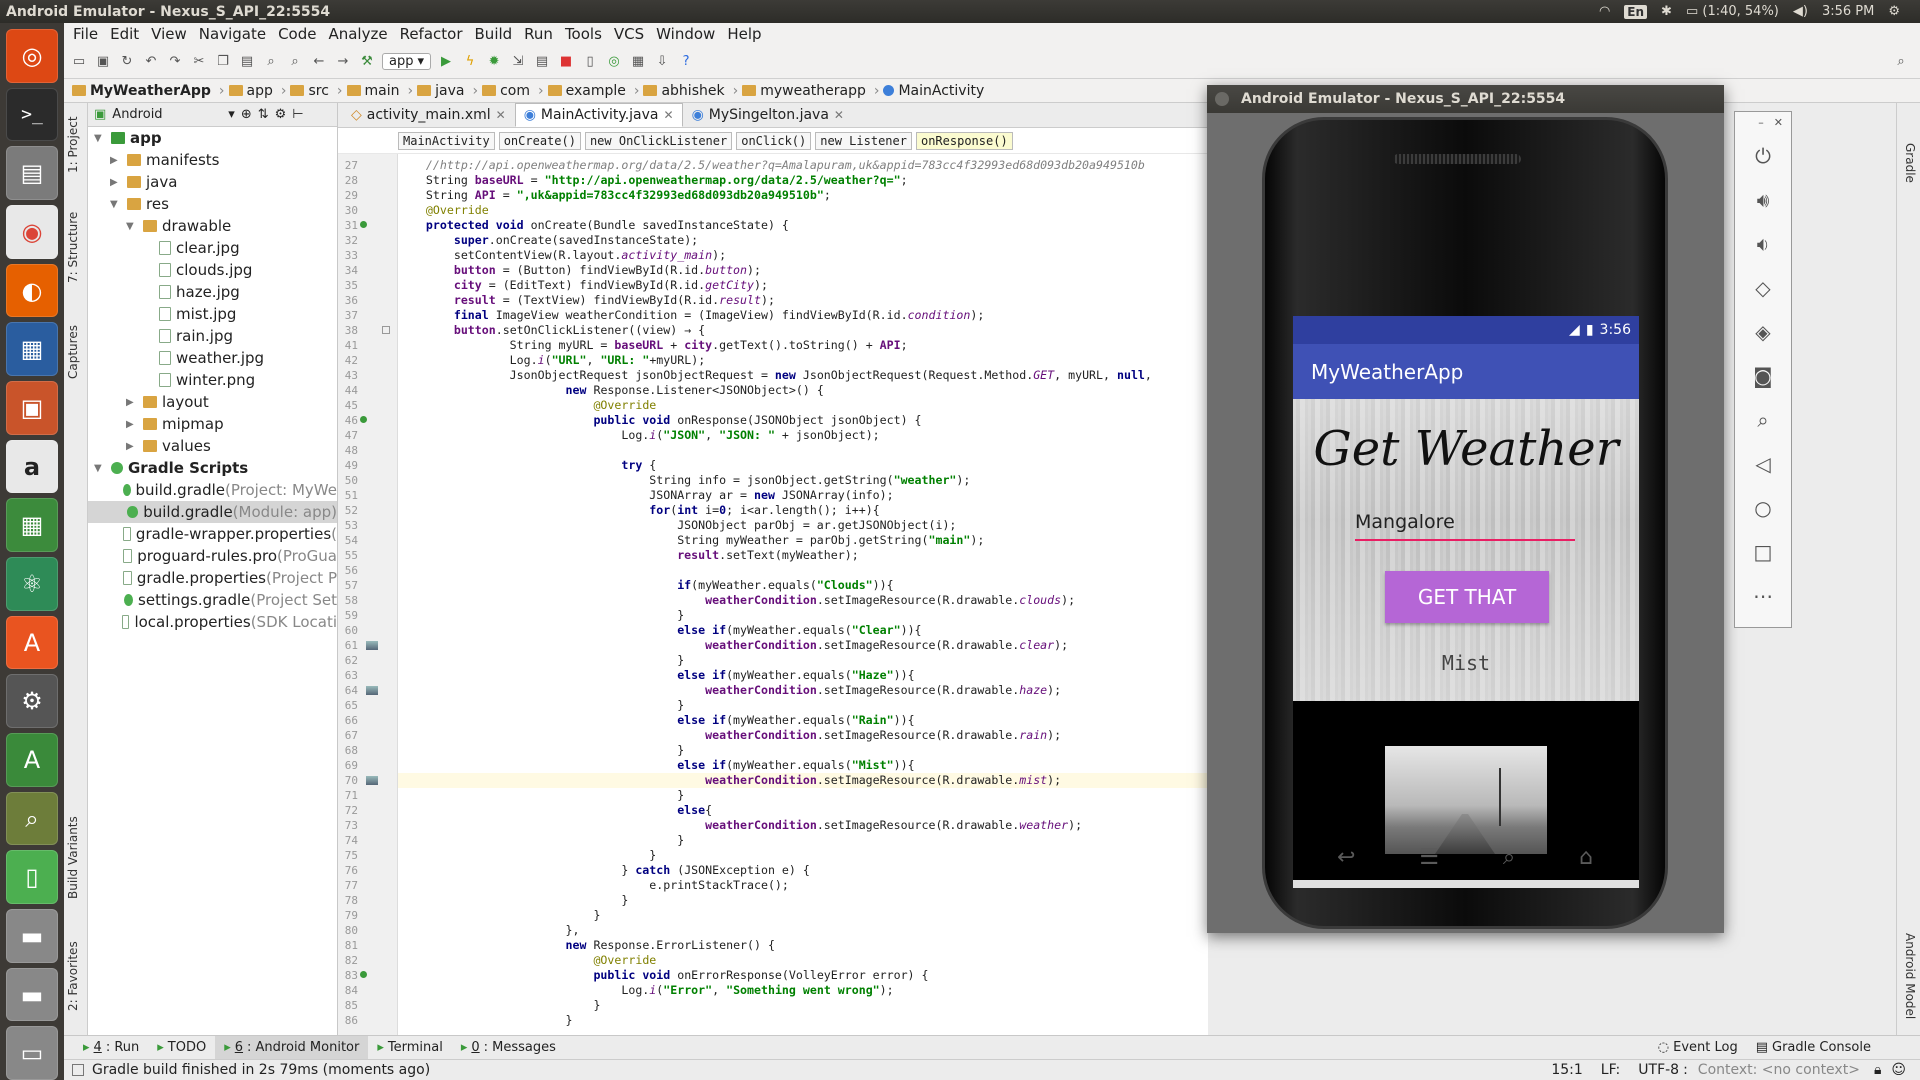  What do you see at coordinates (386, 330) in the screenshot?
I see `fold-icon` at bounding box center [386, 330].